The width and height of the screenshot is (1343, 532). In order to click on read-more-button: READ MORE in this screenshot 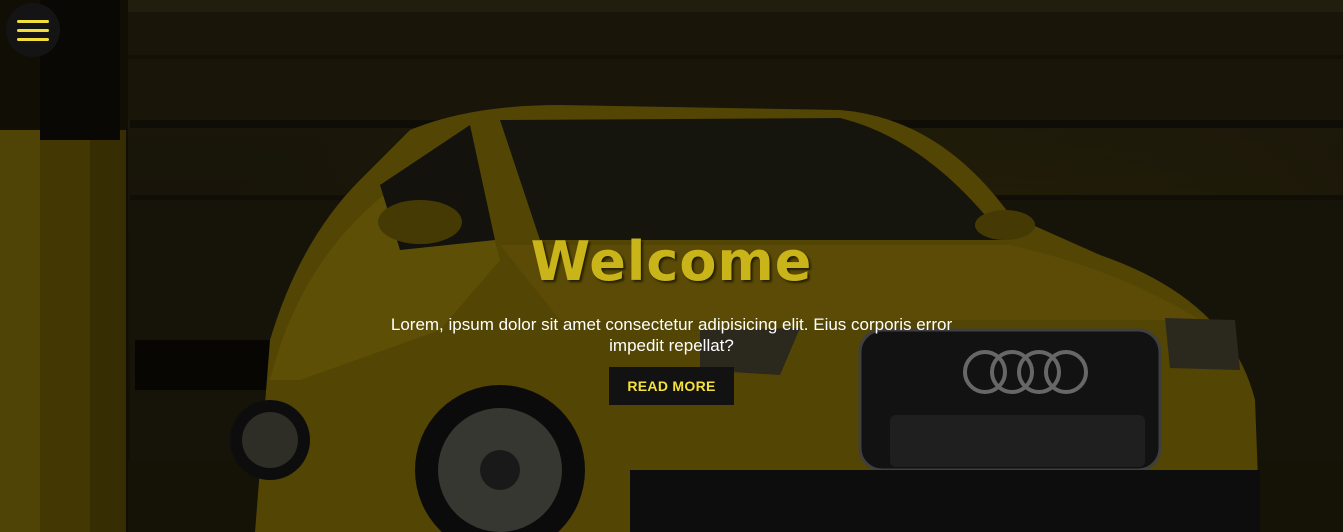, I will do `click(671, 386)`.